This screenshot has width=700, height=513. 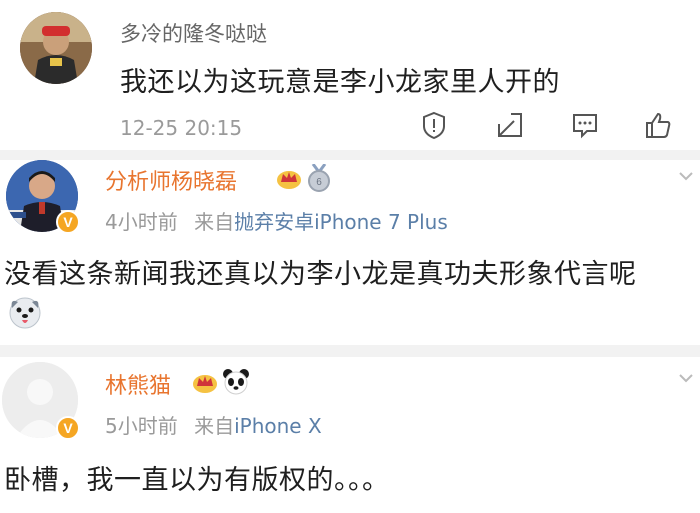 I want to click on report-icon, so click(x=434, y=125).